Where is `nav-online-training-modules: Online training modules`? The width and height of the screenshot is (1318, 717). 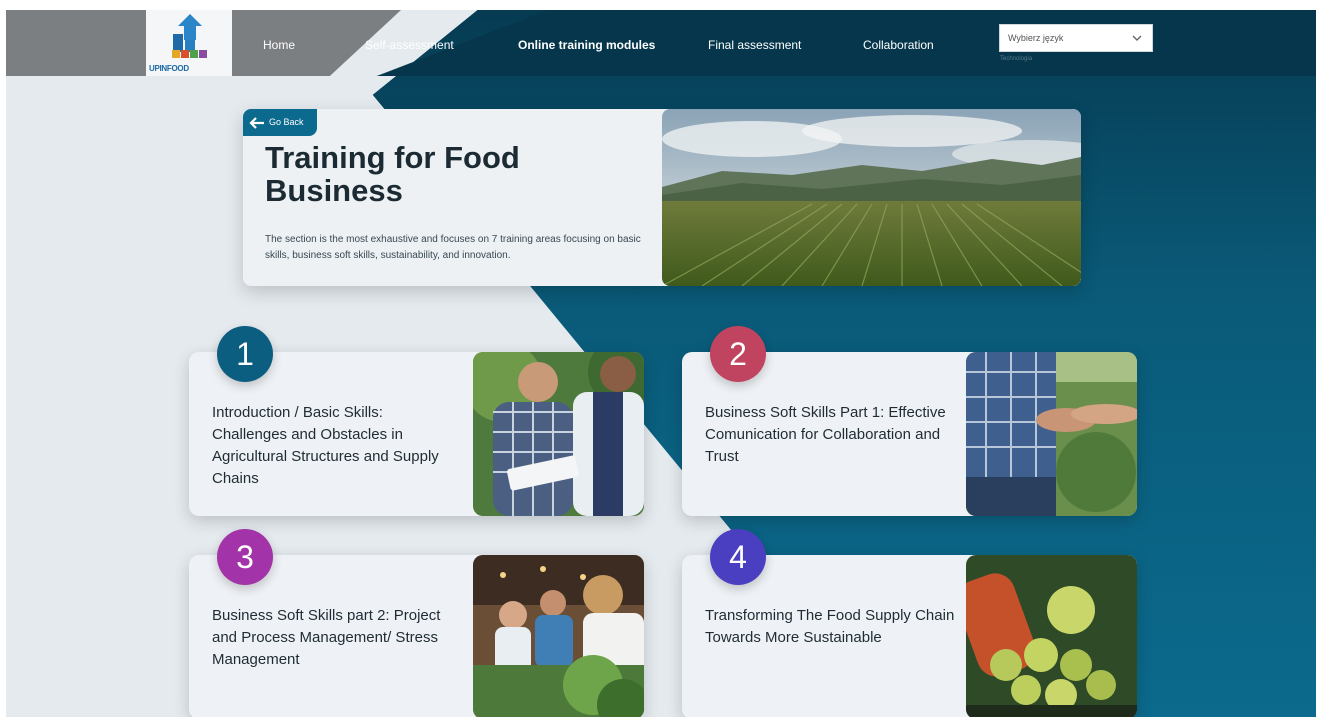
nav-online-training-modules: Online training modules is located at coordinates (586, 45).